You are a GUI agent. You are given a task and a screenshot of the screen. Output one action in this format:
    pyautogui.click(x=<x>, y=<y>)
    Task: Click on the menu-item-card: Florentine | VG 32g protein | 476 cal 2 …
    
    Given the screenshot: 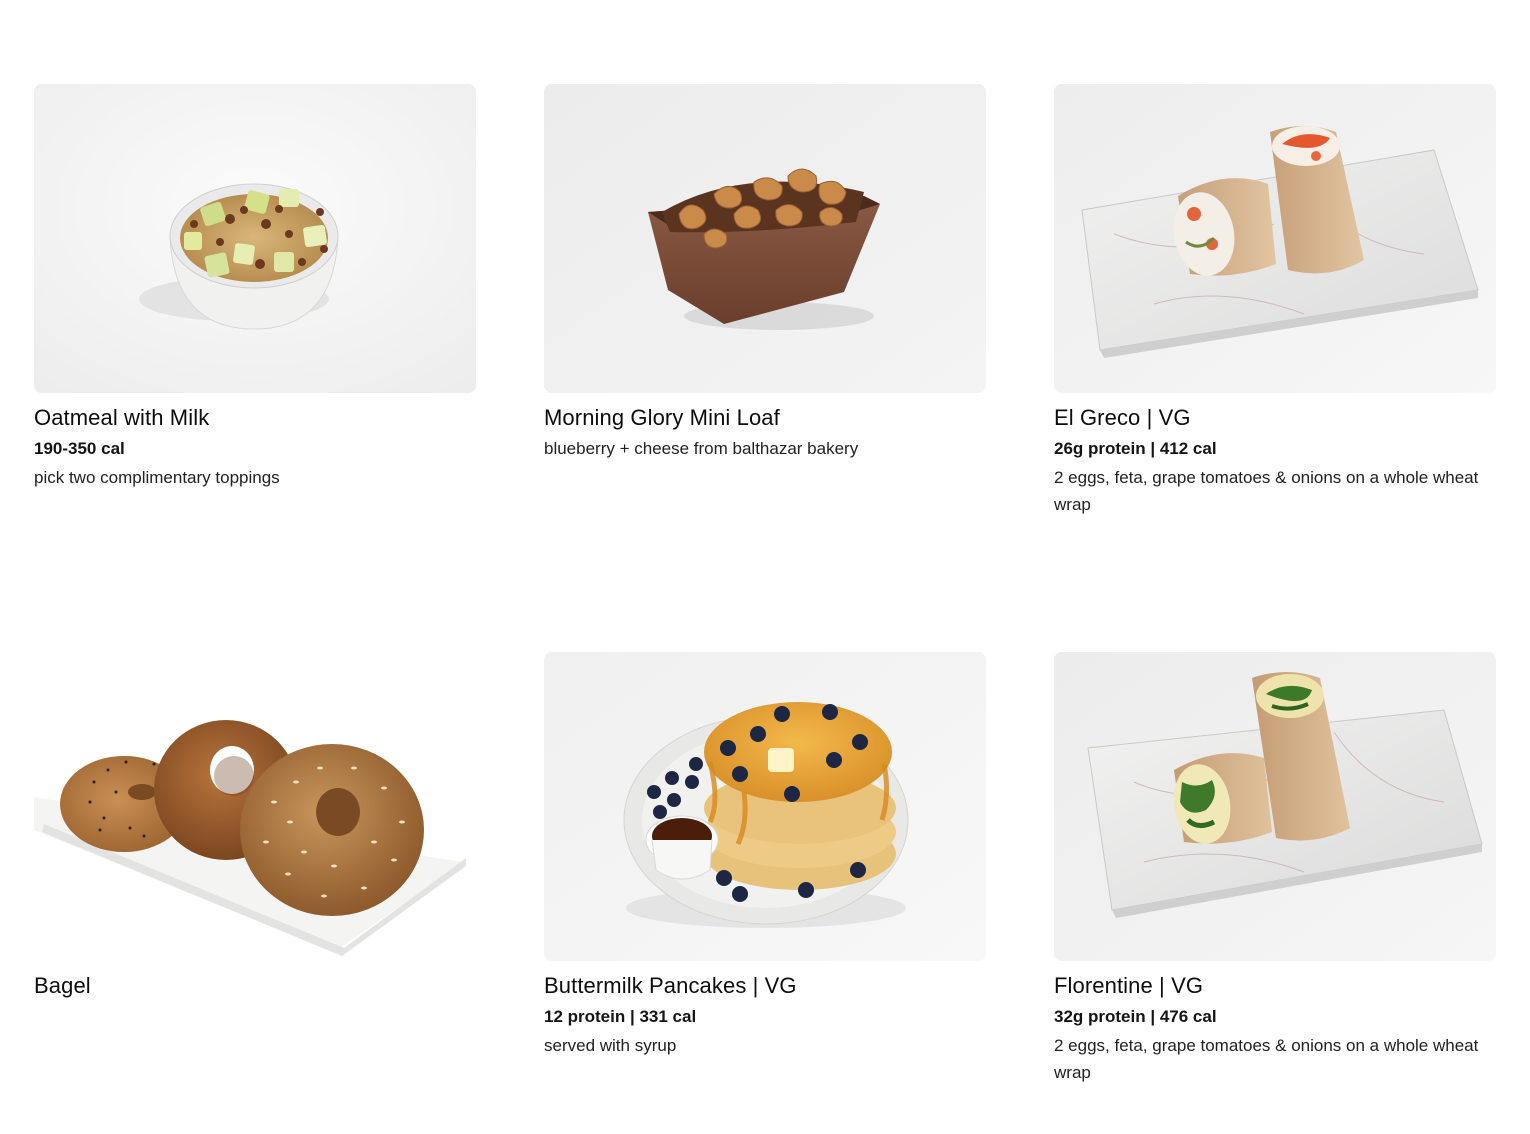 What is the action you would take?
    pyautogui.click(x=1275, y=869)
    